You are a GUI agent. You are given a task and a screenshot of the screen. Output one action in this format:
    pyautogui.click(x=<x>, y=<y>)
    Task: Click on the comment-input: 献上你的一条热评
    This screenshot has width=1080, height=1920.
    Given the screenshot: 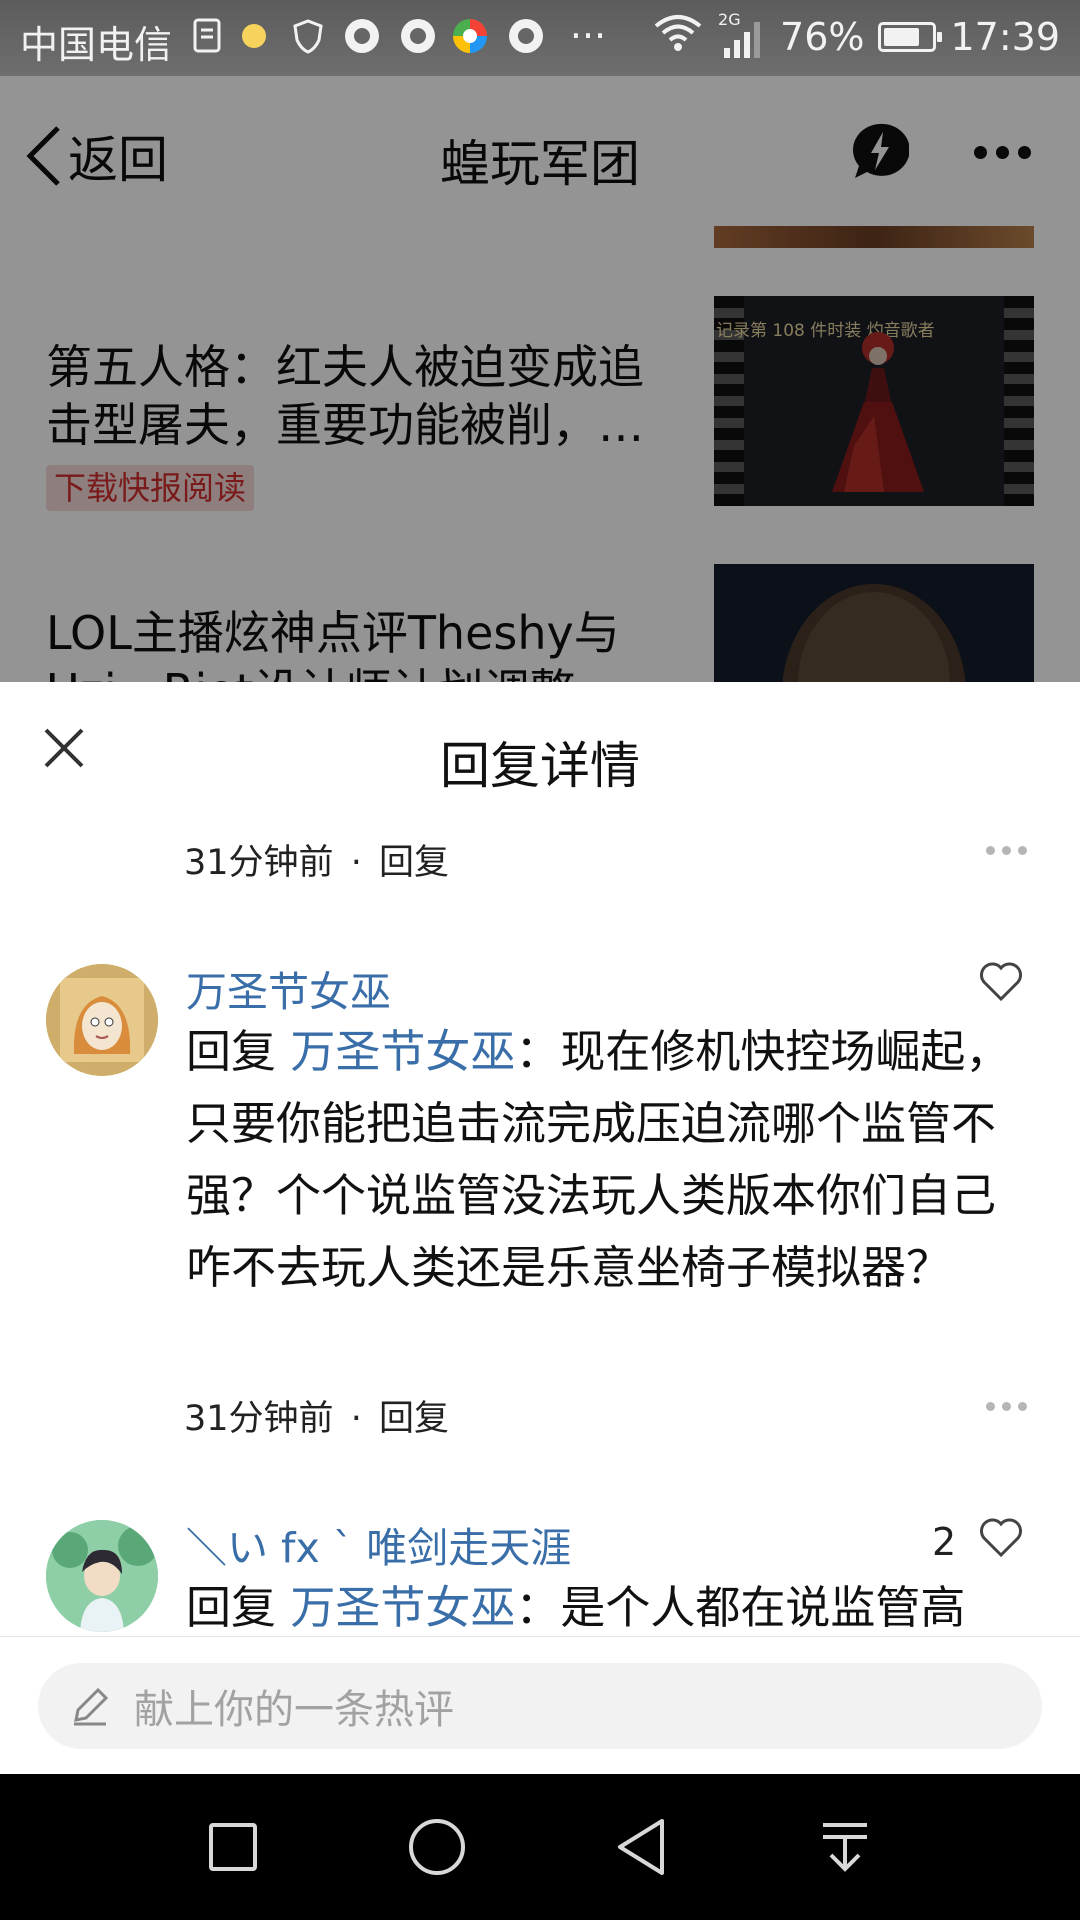 What is the action you would take?
    pyautogui.click(x=540, y=1706)
    